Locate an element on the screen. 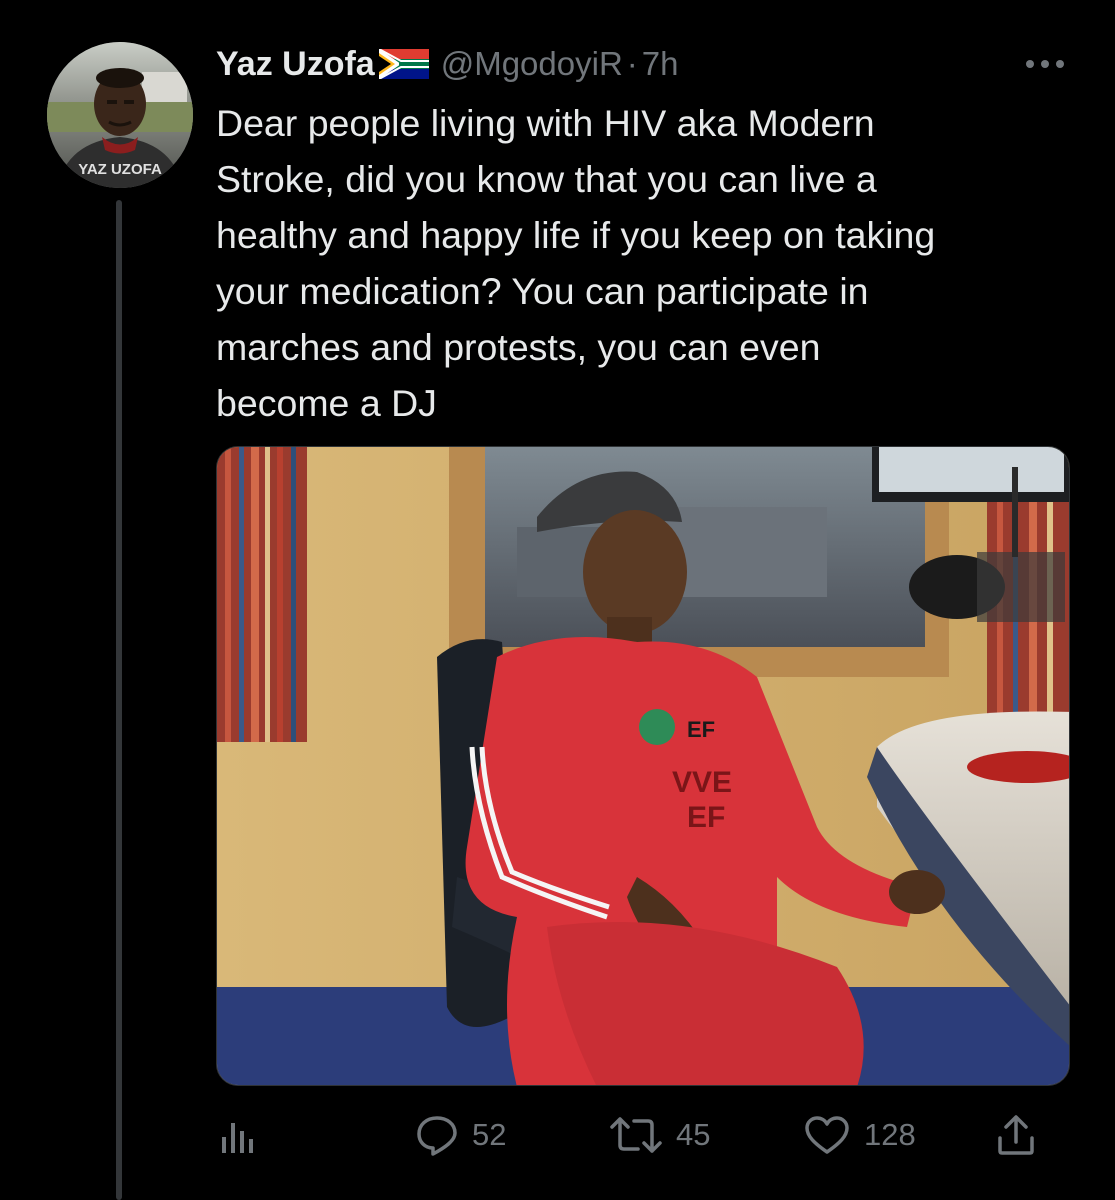  tweet-text-line: marches and protests, you can even is located at coordinates (518, 347).